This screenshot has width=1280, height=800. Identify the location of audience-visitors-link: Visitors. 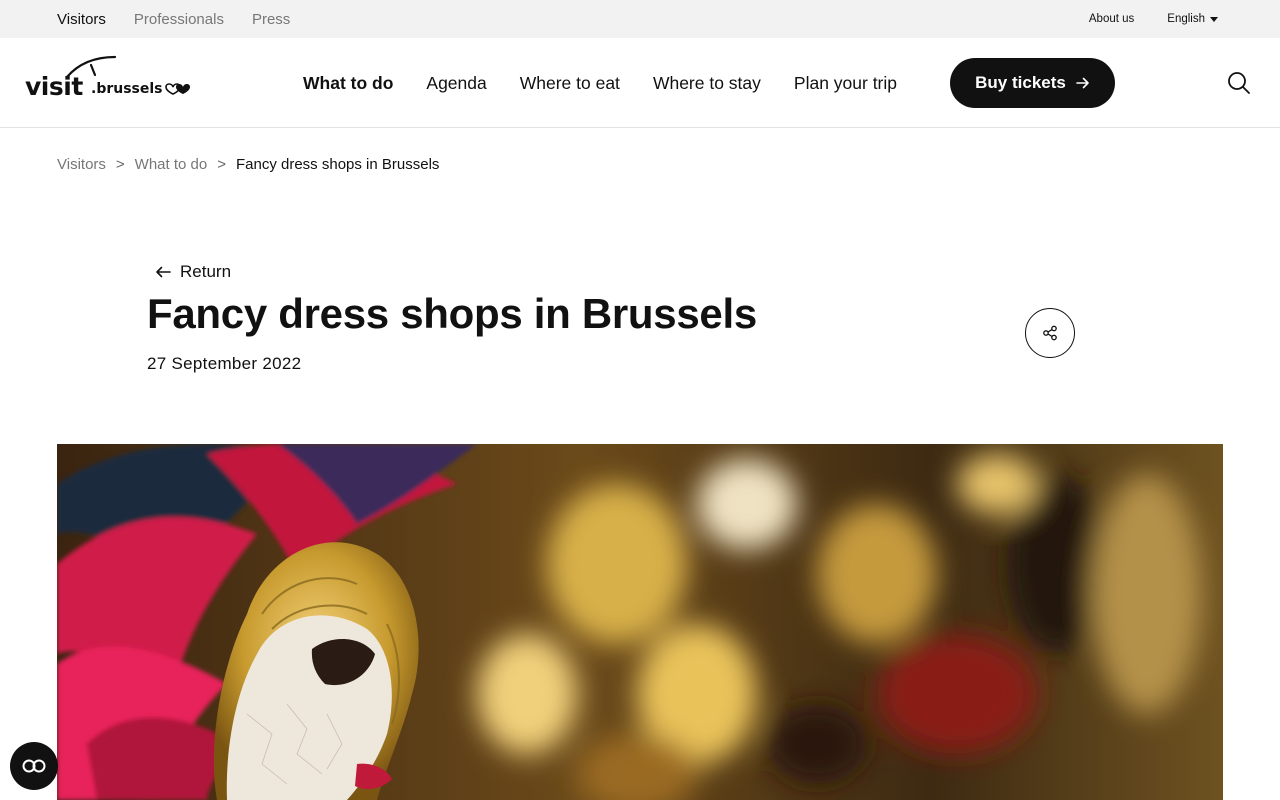
(81, 19).